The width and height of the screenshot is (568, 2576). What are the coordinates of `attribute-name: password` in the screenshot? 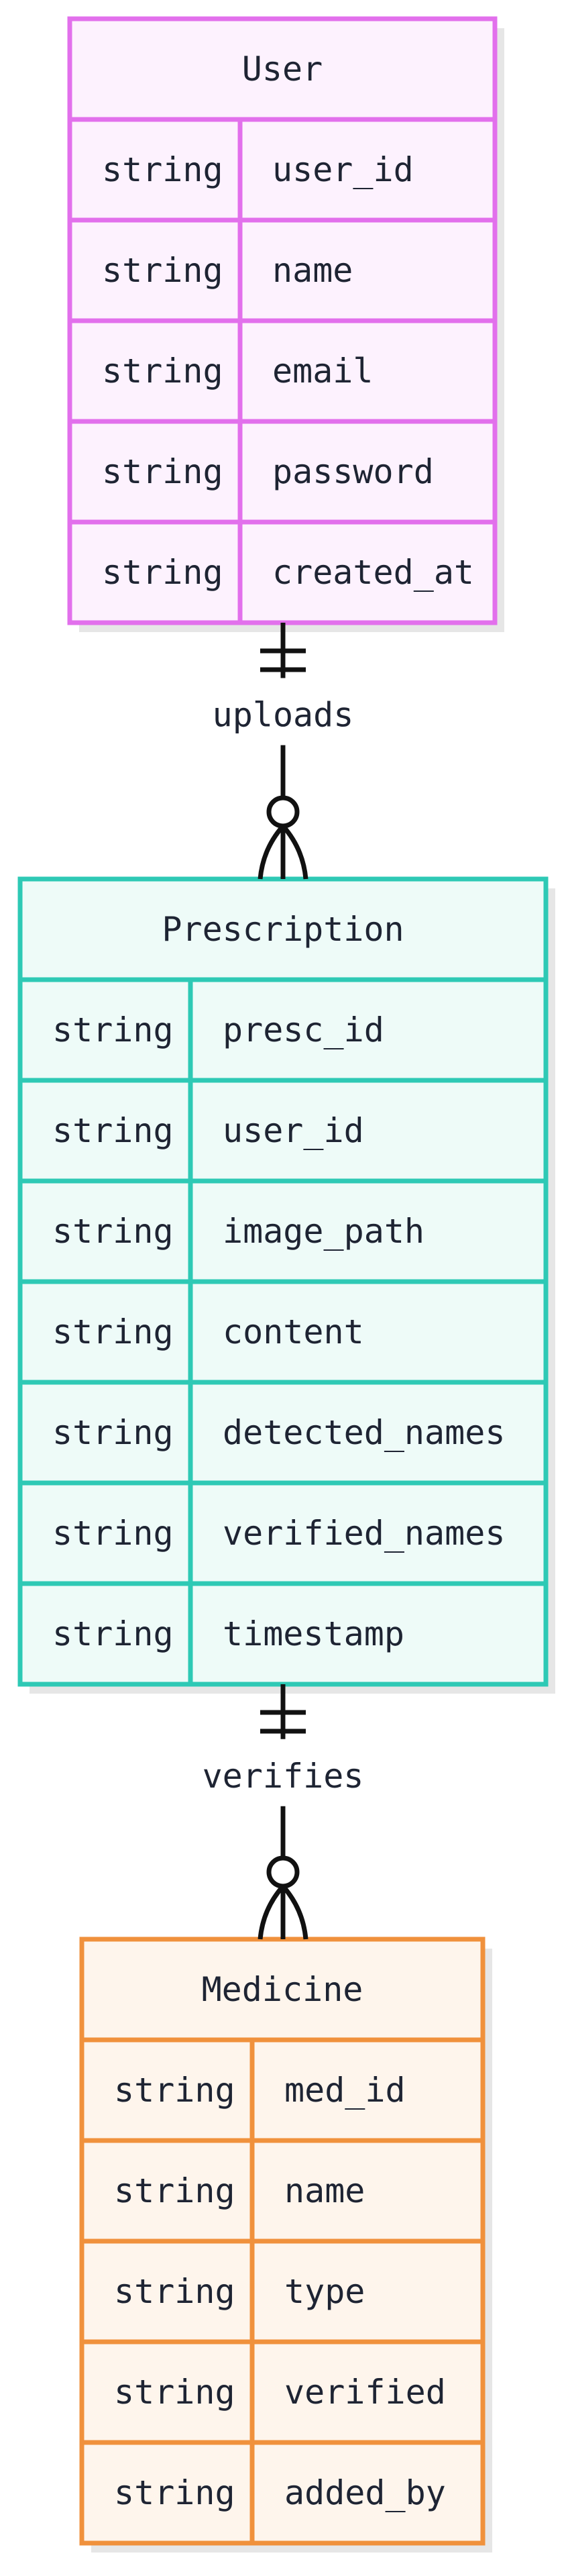 It's located at (353, 471).